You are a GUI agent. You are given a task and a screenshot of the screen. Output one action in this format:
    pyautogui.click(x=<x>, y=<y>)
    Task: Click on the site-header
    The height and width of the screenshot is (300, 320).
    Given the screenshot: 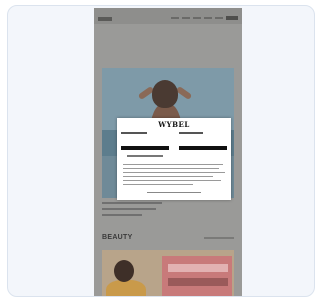 What is the action you would take?
    pyautogui.click(x=168, y=16)
    